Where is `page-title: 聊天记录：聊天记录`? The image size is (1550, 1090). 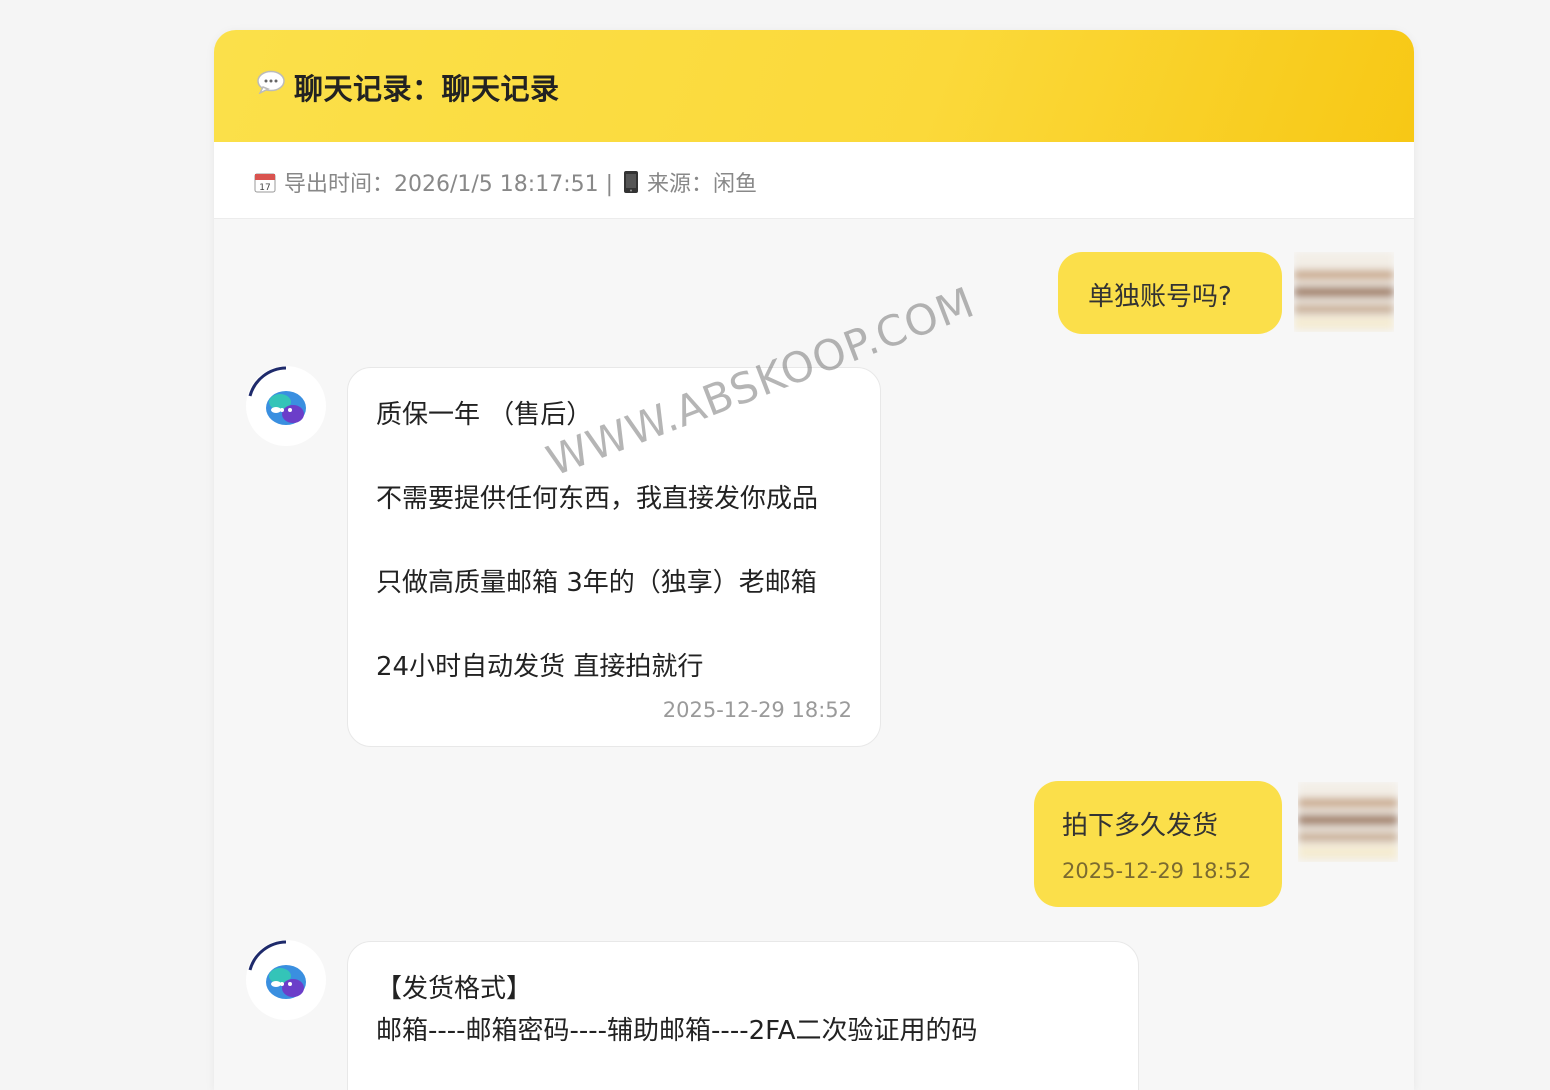
page-title: 聊天记录：聊天记录 is located at coordinates (427, 89).